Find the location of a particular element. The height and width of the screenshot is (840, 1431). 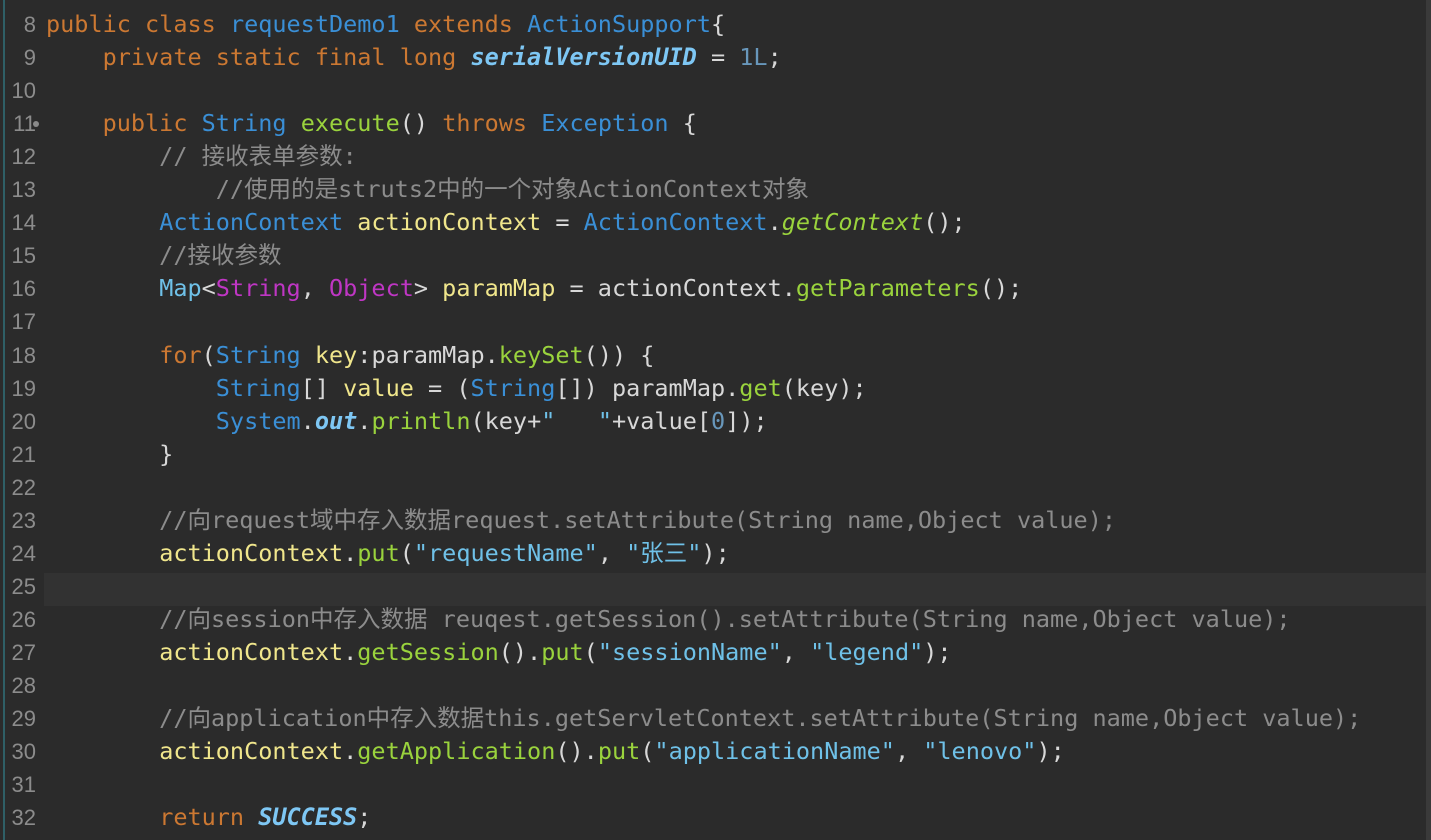

code-text: return SUCCESS; is located at coordinates (208, 817).